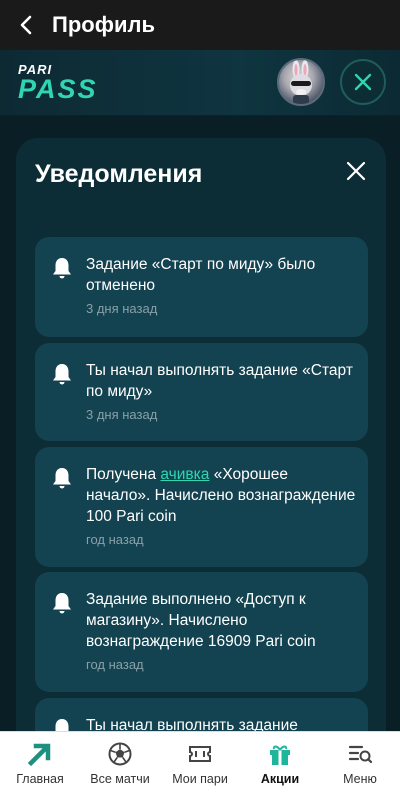  Describe the element at coordinates (201, 714) in the screenshot. I see `notification-card: Ты начал выполнять задание` at that location.